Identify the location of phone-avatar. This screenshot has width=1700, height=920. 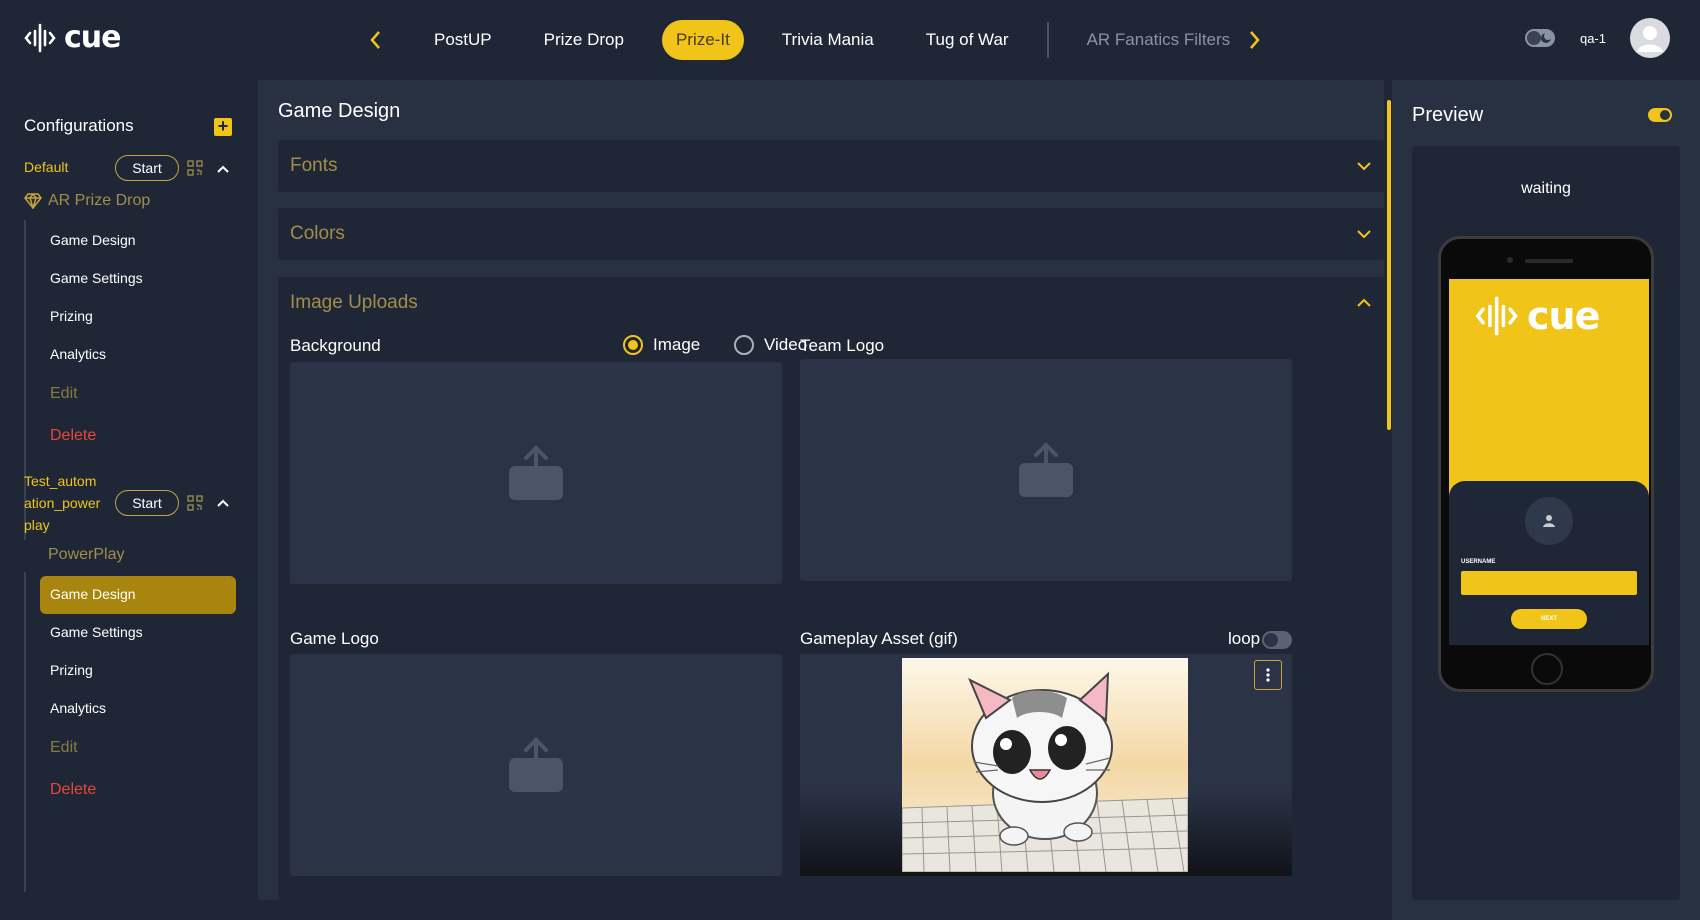
(1549, 521).